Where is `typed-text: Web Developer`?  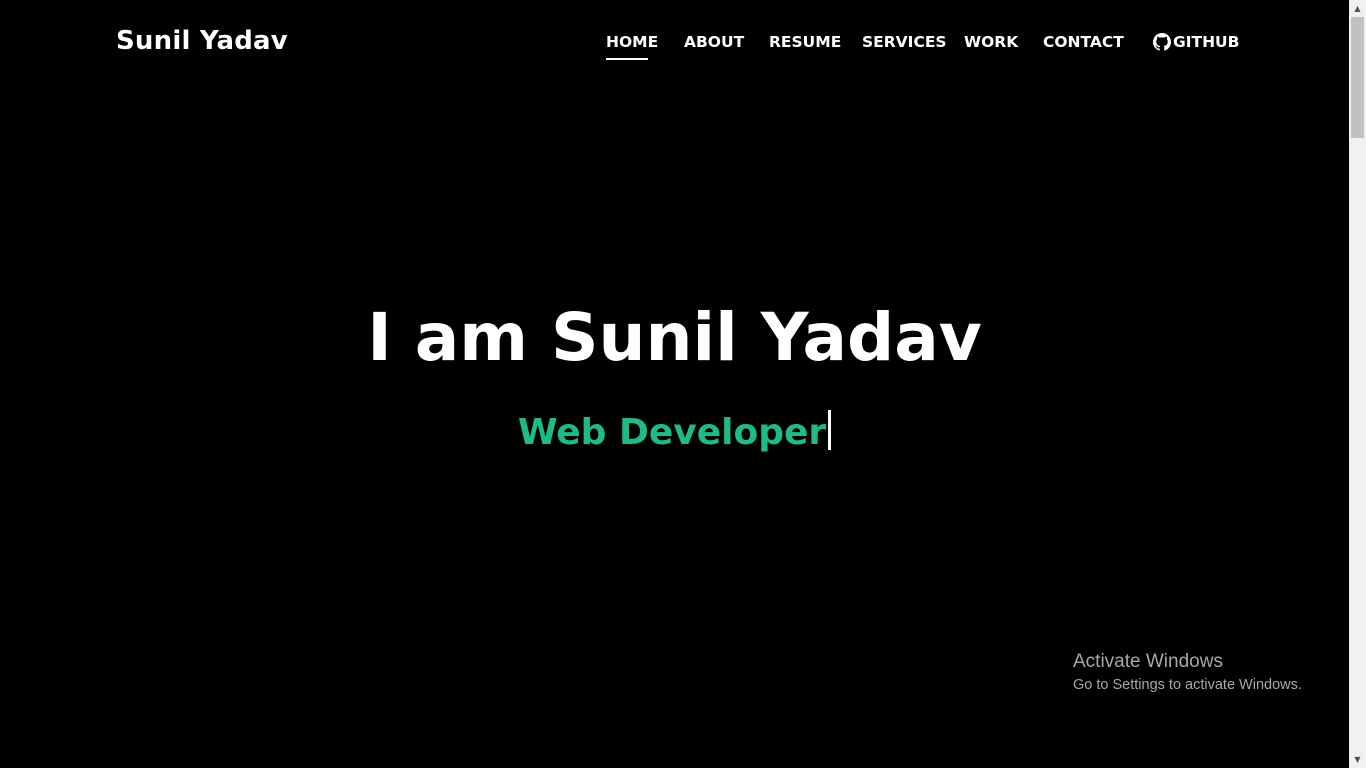
typed-text: Web Developer is located at coordinates (672, 432).